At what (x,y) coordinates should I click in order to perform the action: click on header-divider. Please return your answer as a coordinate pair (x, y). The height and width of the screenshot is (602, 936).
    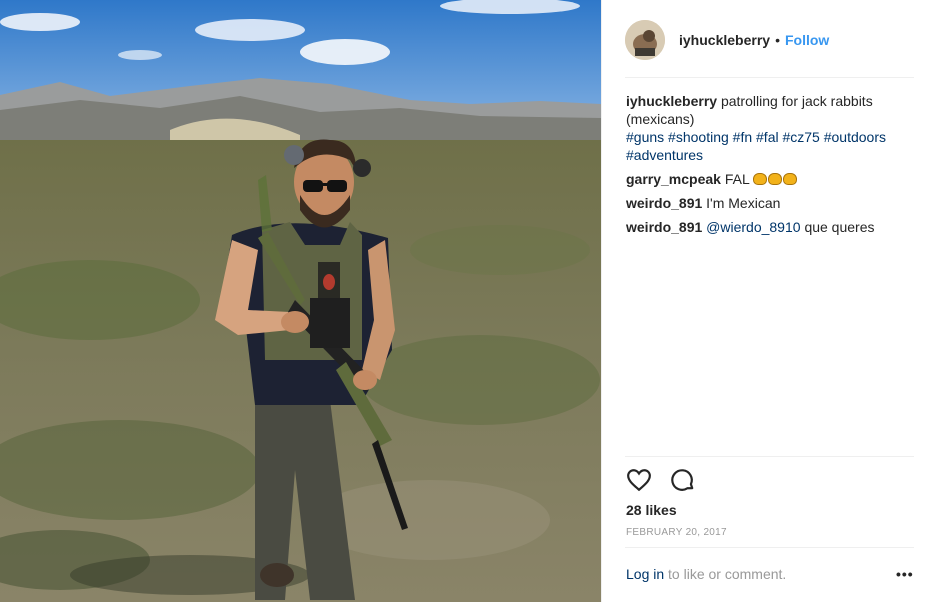
    Looking at the image, I should click on (769, 77).